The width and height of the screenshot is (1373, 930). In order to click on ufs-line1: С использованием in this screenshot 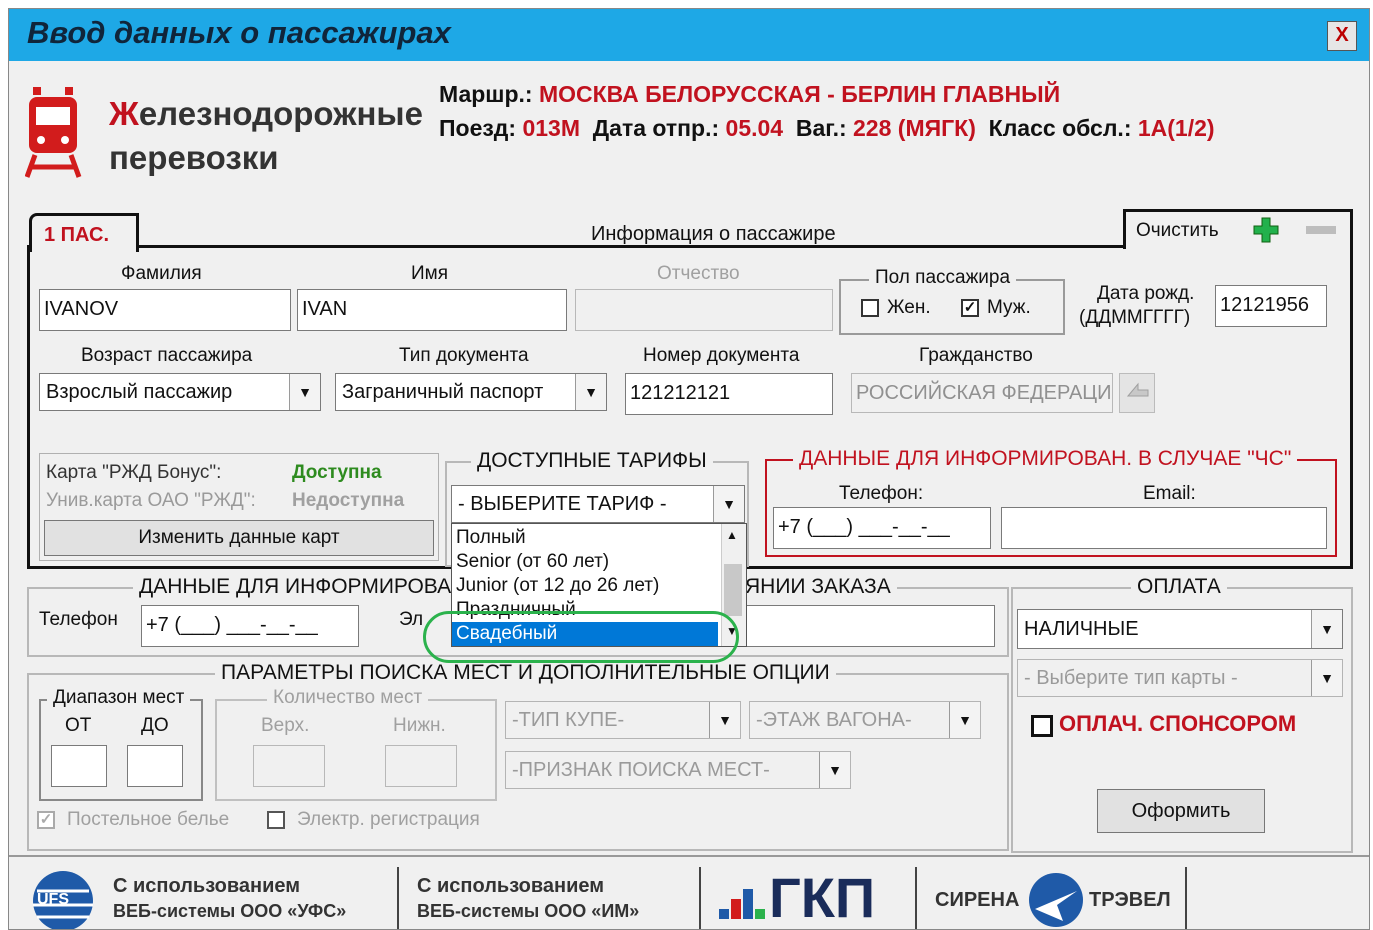, I will do `click(207, 886)`.